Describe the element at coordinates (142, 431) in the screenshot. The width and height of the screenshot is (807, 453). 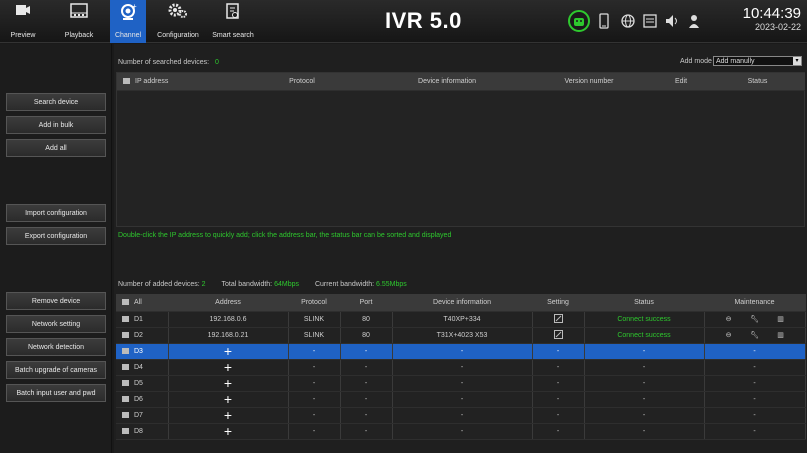
I see `channel-id-cell: D8` at that location.